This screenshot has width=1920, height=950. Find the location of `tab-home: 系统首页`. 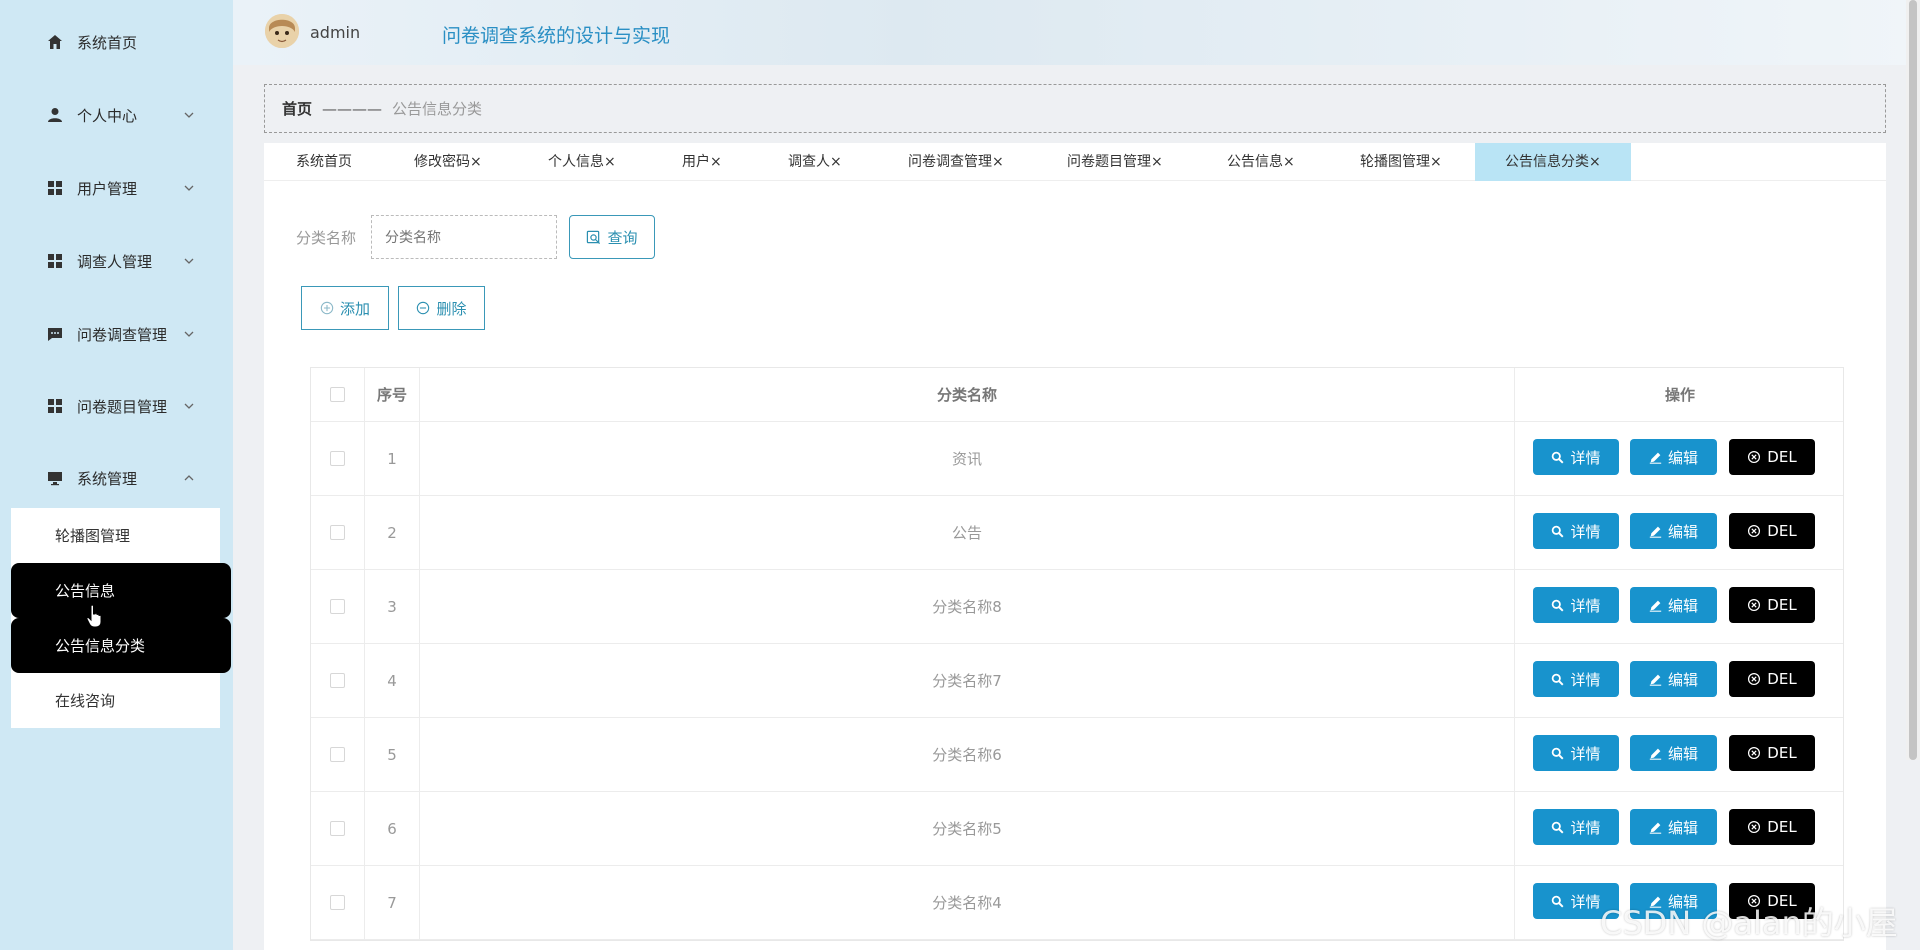

tab-home: 系统首页 is located at coordinates (324, 162).